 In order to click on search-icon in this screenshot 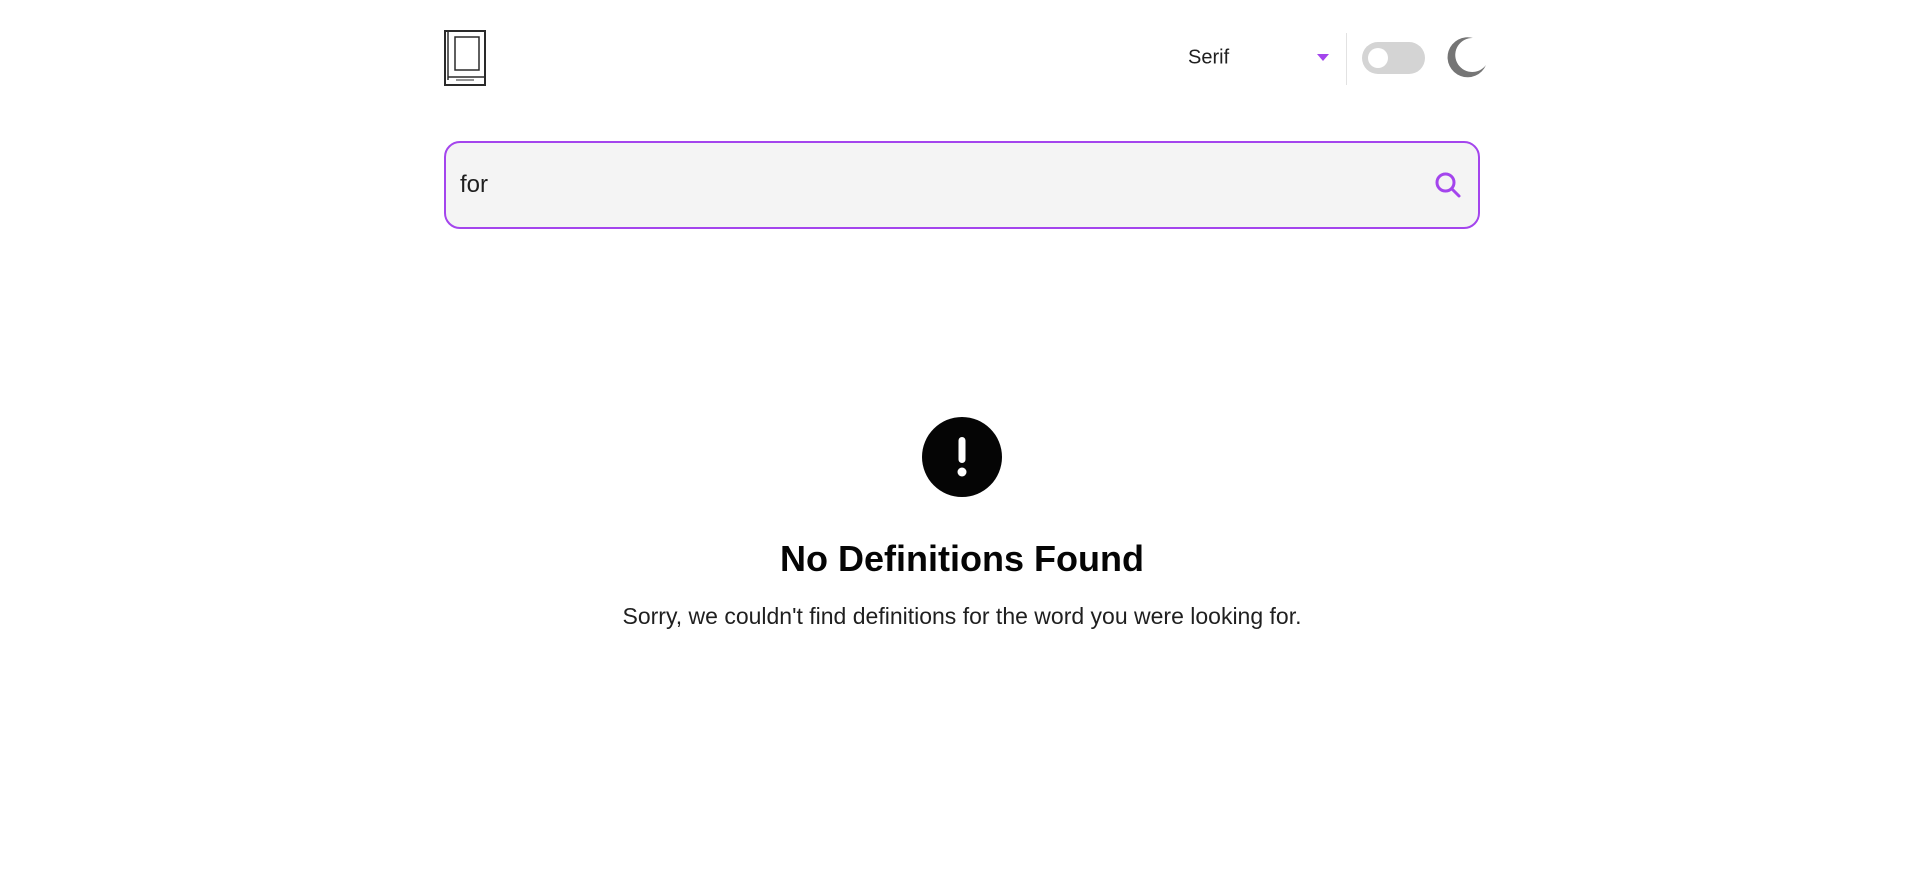, I will do `click(1448, 185)`.